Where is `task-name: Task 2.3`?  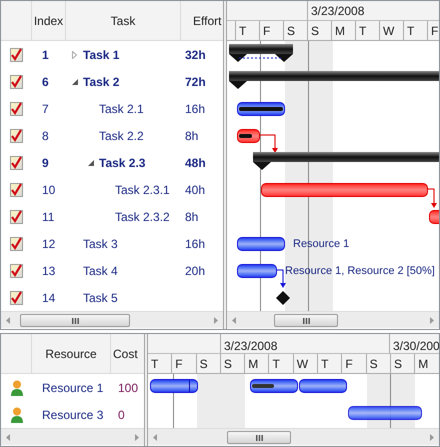
task-name: Task 2.3 is located at coordinates (122, 163).